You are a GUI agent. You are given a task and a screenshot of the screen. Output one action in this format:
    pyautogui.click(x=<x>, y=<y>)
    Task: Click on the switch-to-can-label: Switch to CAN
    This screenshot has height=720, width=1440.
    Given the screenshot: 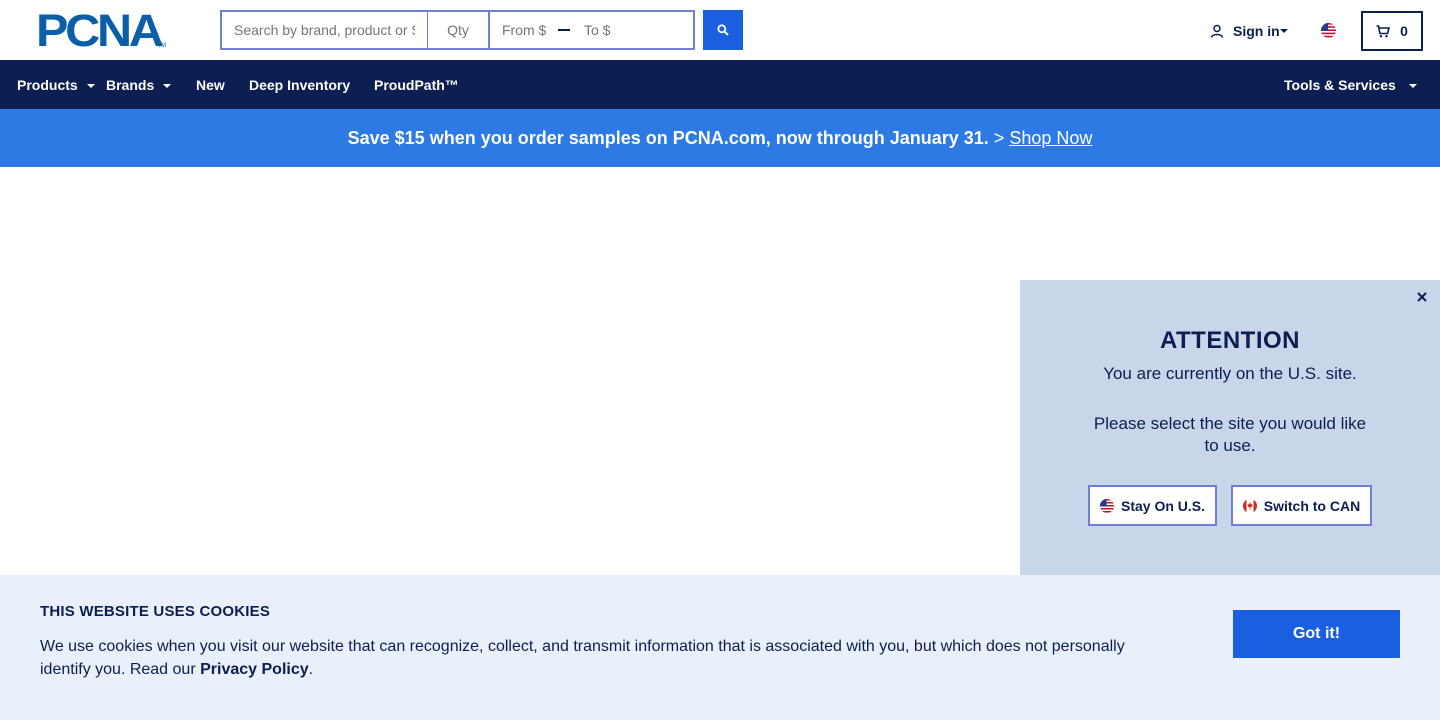 What is the action you would take?
    pyautogui.click(x=1312, y=505)
    